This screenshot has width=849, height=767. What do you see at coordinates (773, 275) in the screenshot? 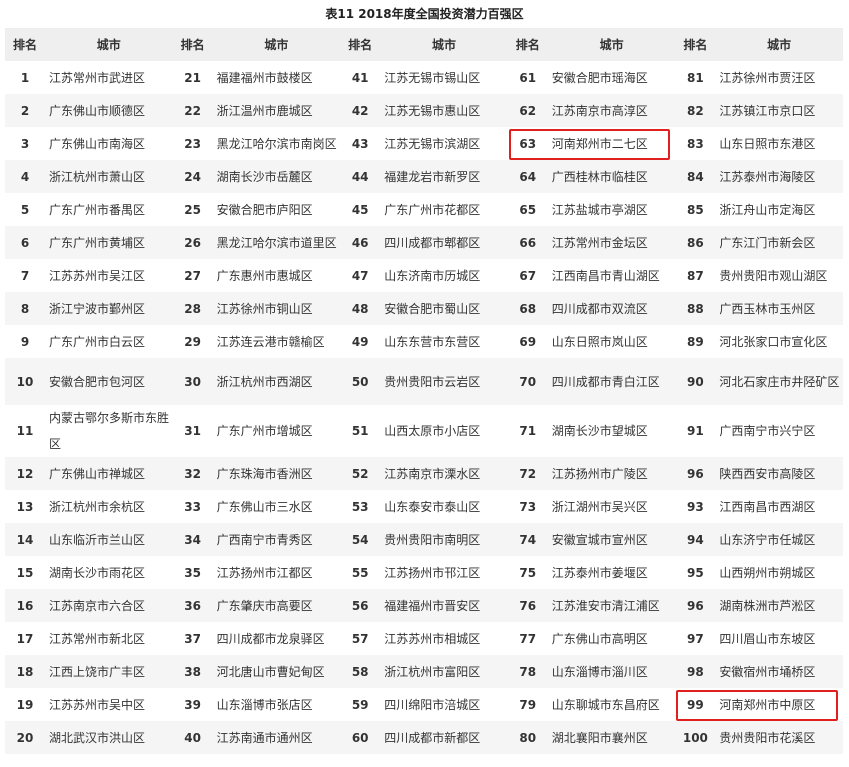
I see `city-cell: 贵州贵阳市观山湖区` at bounding box center [773, 275].